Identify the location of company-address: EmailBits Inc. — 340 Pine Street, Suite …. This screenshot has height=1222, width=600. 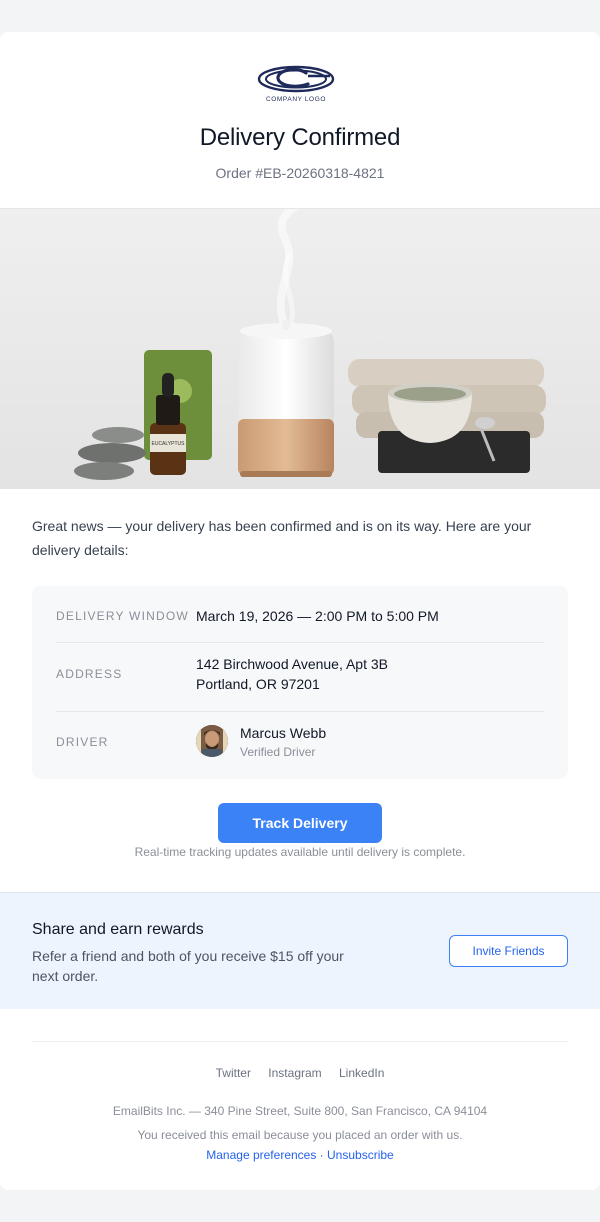
(300, 1111).